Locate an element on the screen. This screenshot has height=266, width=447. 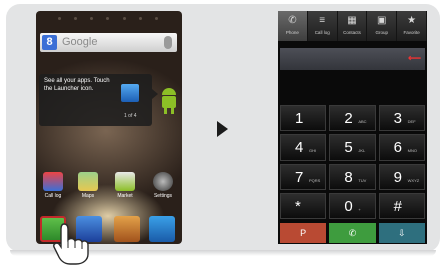
key-2: 2 ABC is located at coordinates (352, 118).